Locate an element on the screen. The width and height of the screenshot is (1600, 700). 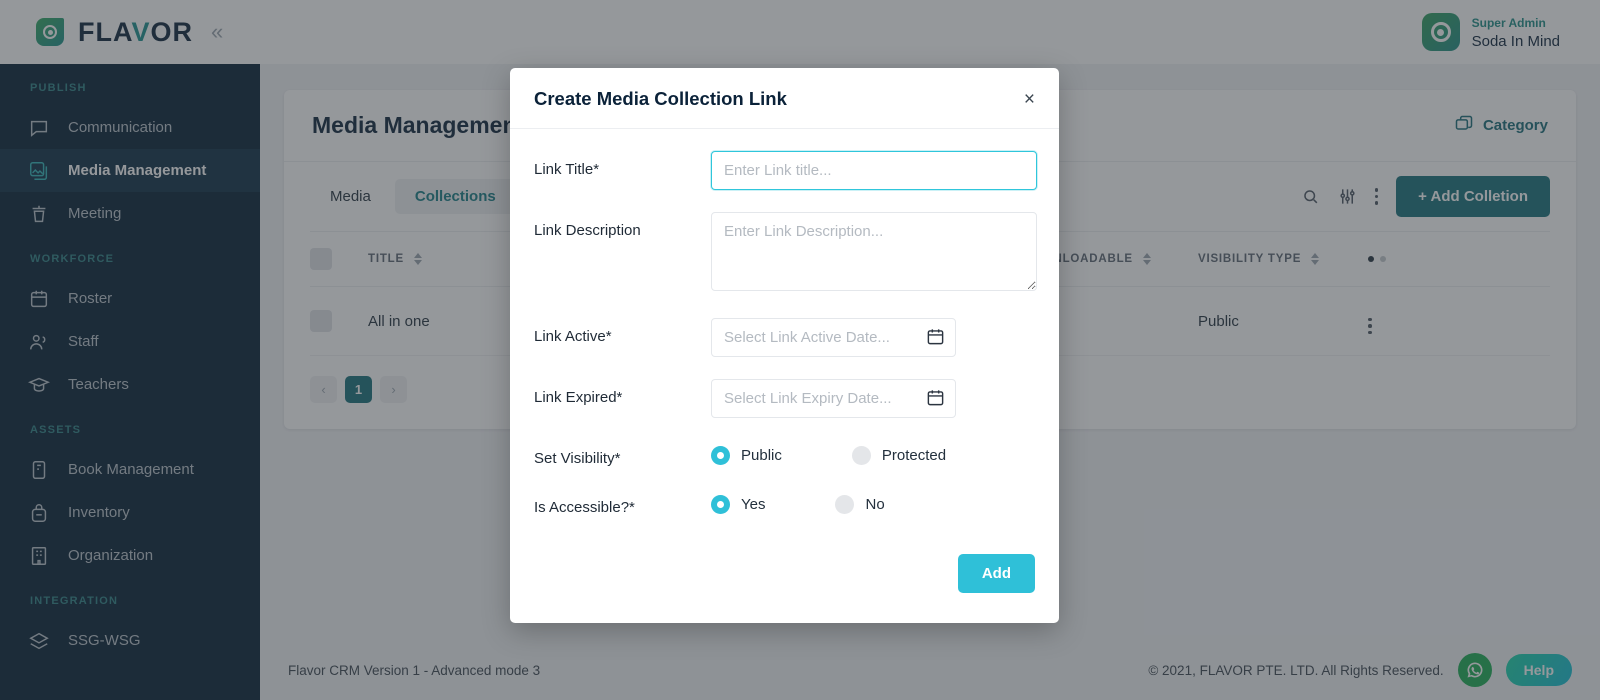
link-active-label: Link Active* is located at coordinates (573, 336).